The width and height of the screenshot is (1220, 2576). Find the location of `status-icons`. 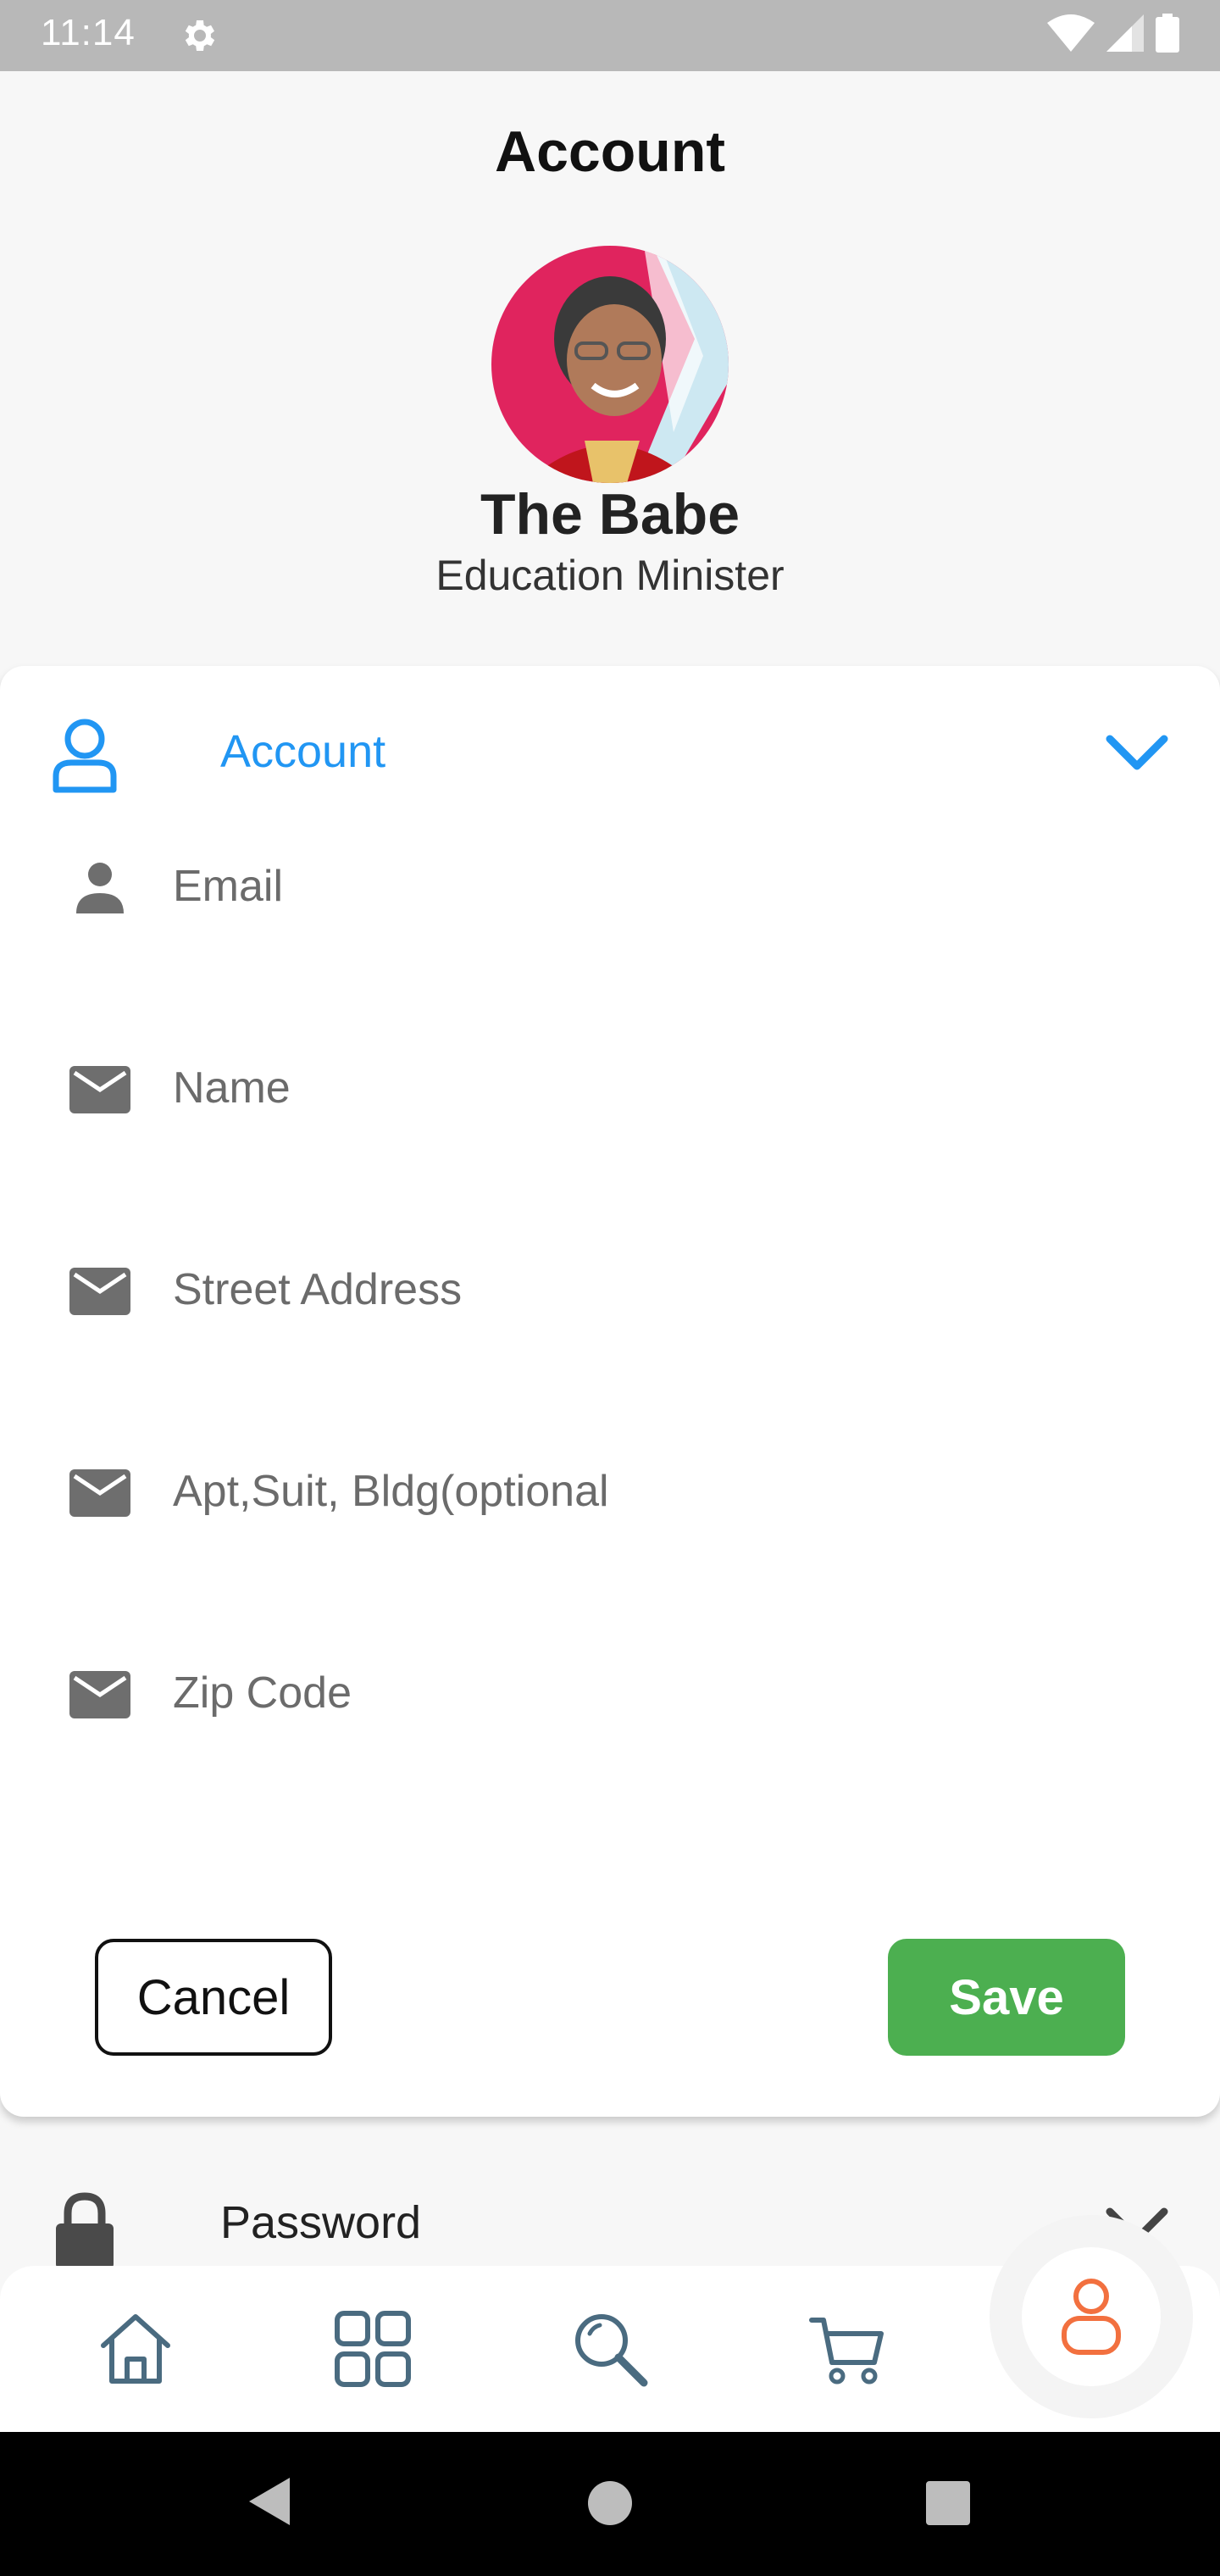

status-icons is located at coordinates (1113, 33).